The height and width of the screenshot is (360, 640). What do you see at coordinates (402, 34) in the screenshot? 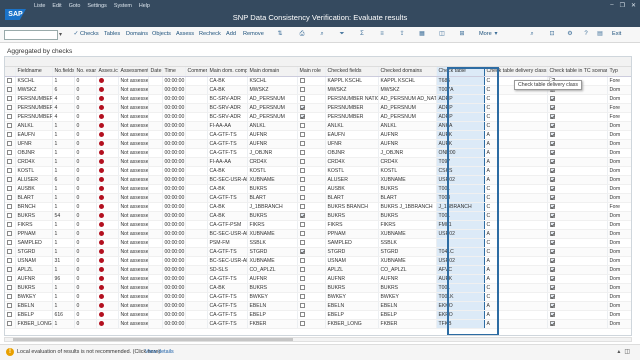
I see `export-icon: ⇪` at bounding box center [402, 34].